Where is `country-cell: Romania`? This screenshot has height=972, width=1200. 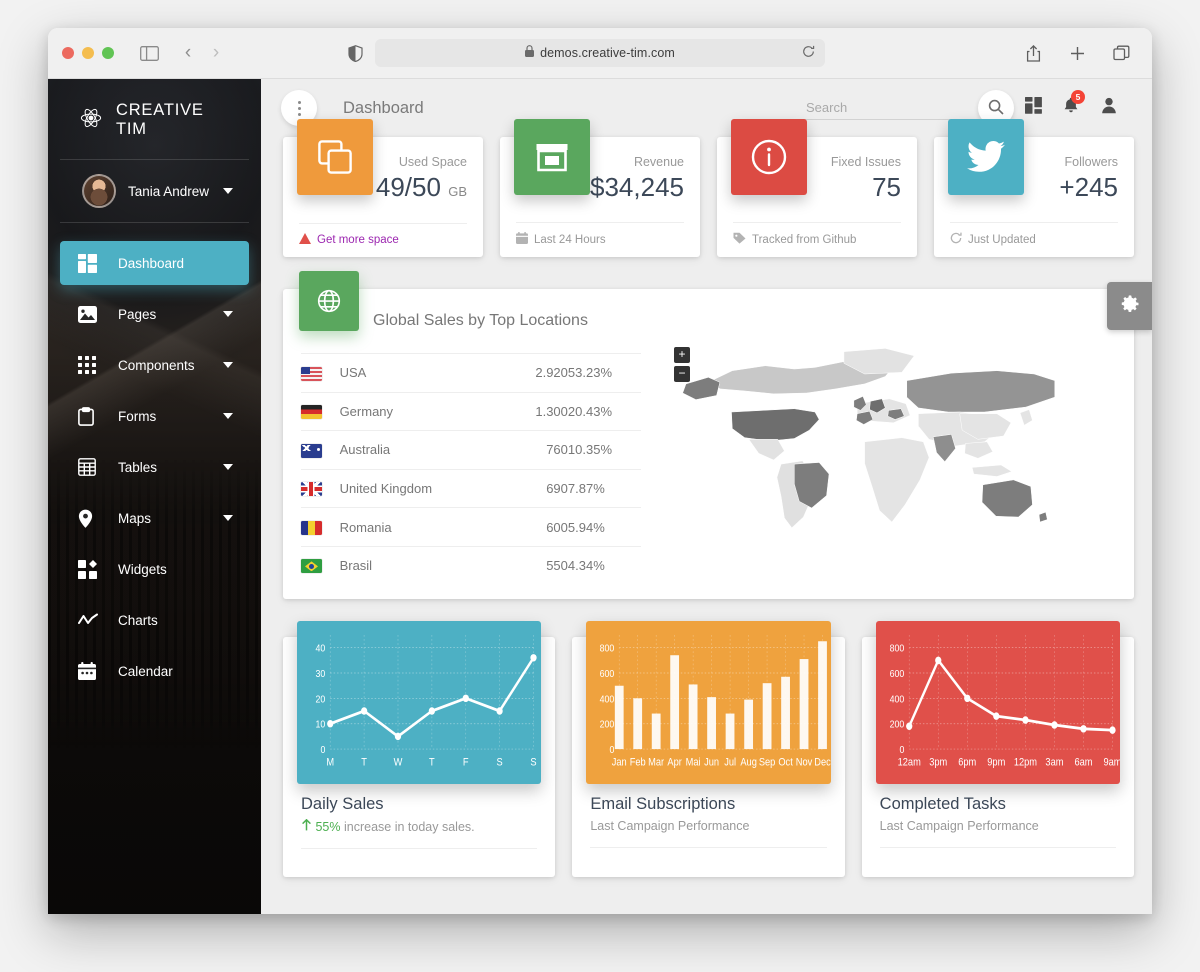 country-cell: Romania is located at coordinates (415, 527).